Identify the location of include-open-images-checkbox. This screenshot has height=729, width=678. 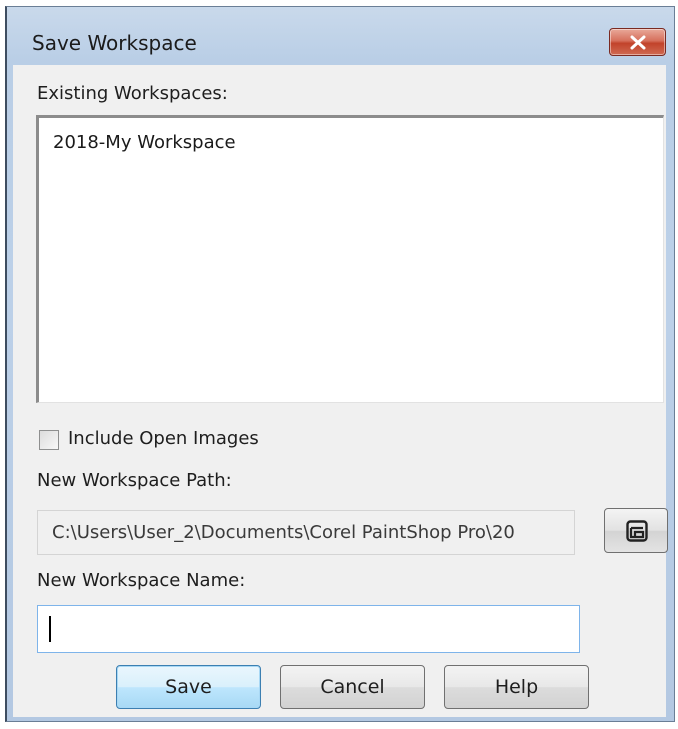
(49, 440).